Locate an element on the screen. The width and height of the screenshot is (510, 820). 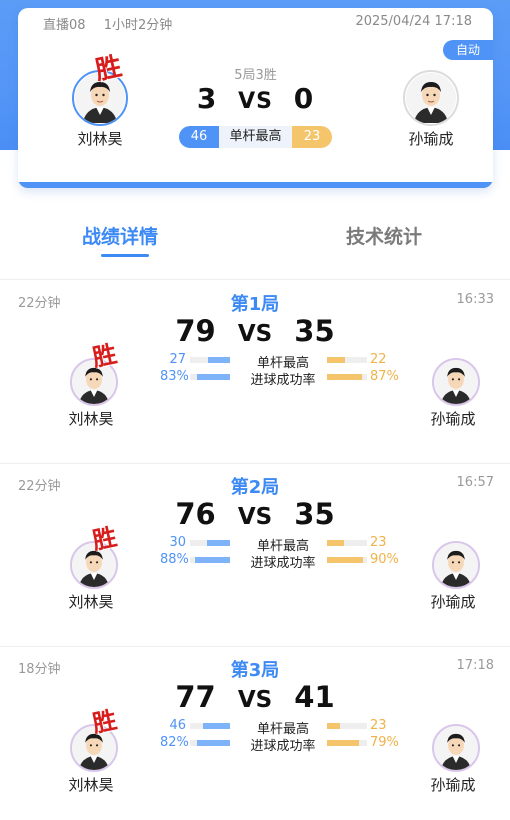
stat-row-highest-break: 27 单杆最高 22 is located at coordinates (280, 361).